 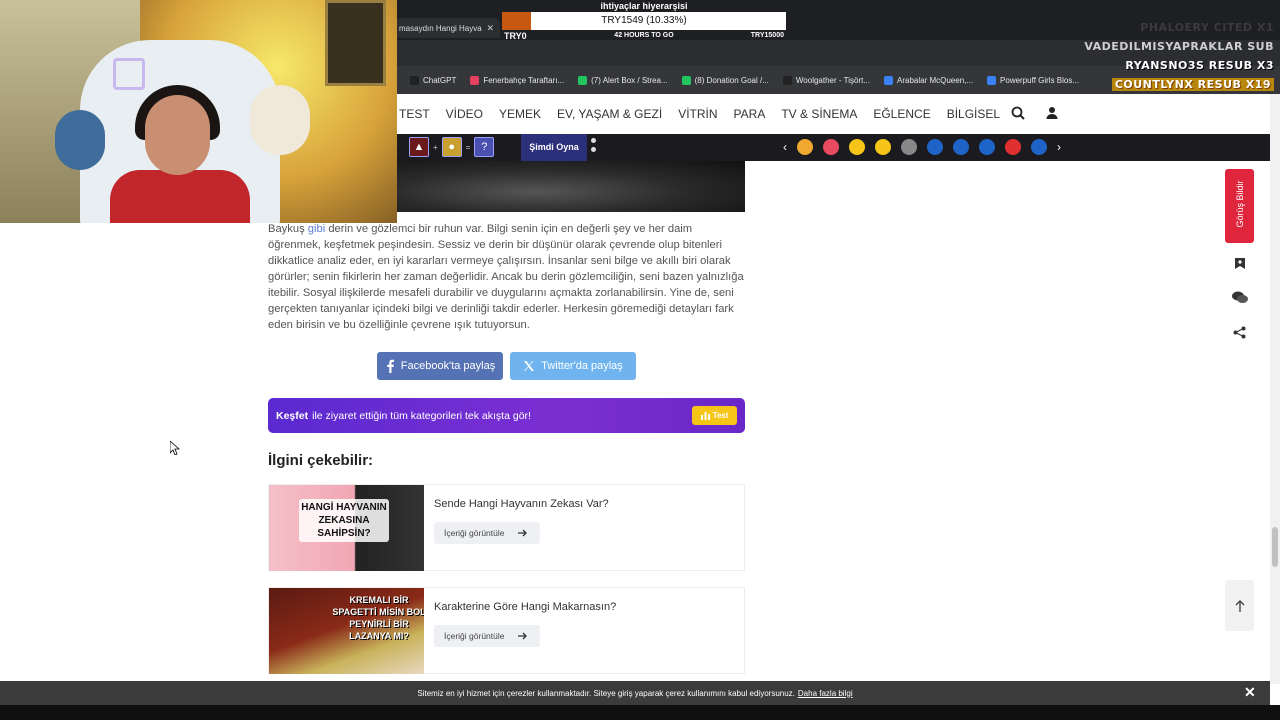 What do you see at coordinates (554, 147) in the screenshot?
I see `play-now-button: Şimdi Oyna` at bounding box center [554, 147].